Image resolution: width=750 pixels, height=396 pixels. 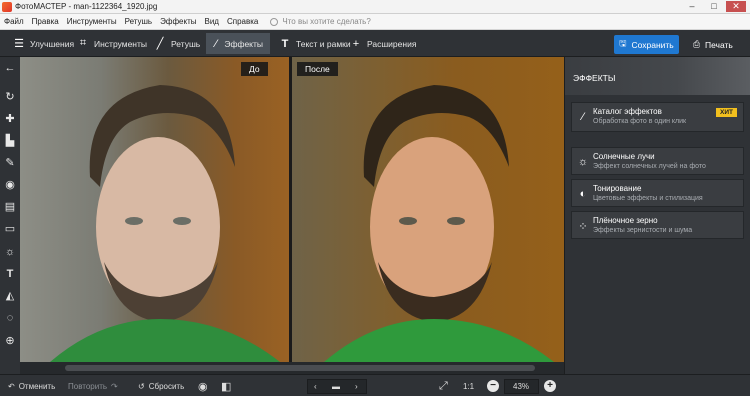 I want to click on redo-icon: ↷, so click(x=114, y=386).